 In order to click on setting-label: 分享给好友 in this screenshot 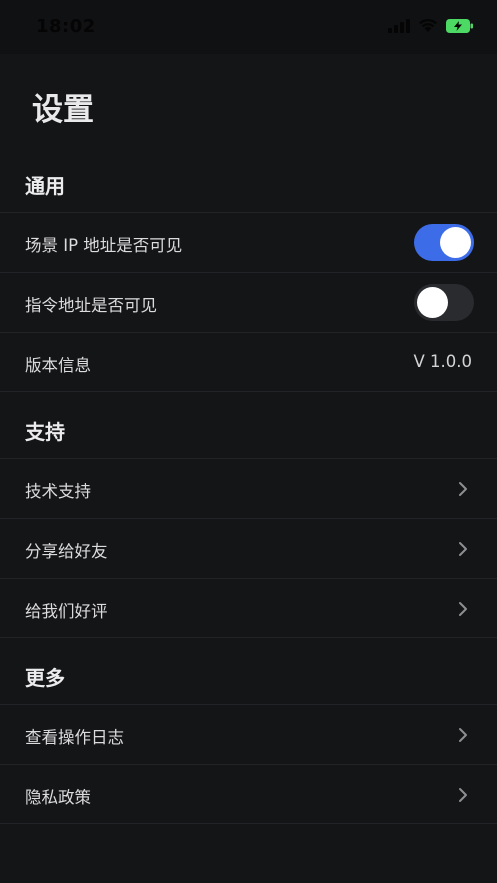, I will do `click(66, 551)`.